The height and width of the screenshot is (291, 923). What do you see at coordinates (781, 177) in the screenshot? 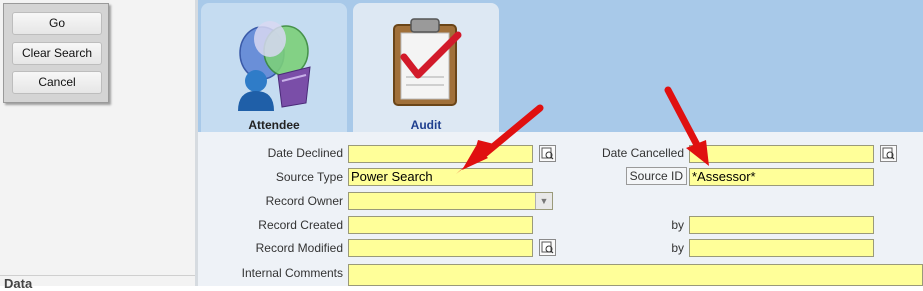
I see `source-id-field: *Assessor*` at bounding box center [781, 177].